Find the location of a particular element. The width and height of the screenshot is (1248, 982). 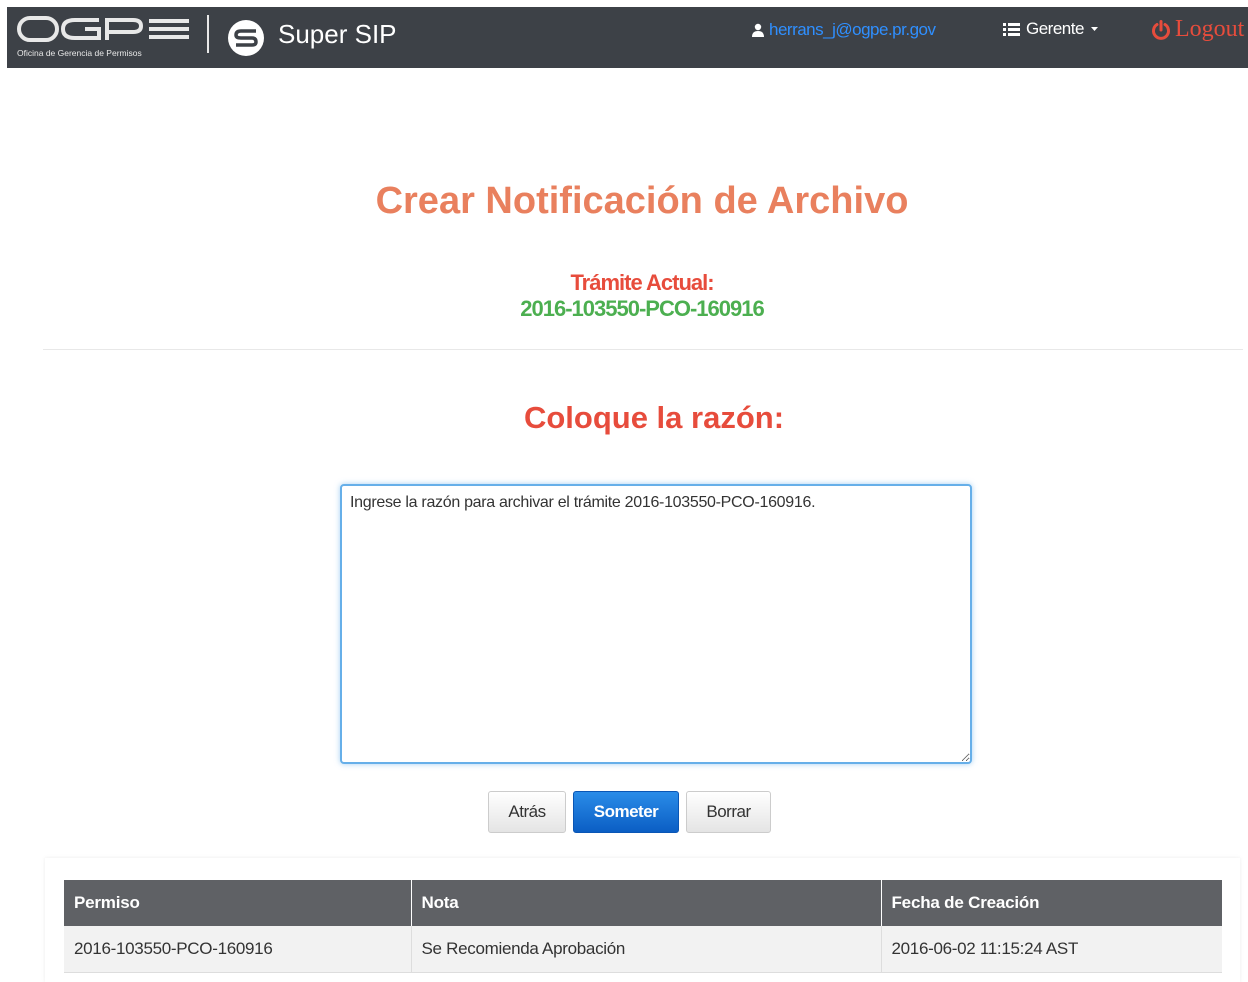

user-email: herrans_j@ogpe.pr.gov is located at coordinates (852, 29).